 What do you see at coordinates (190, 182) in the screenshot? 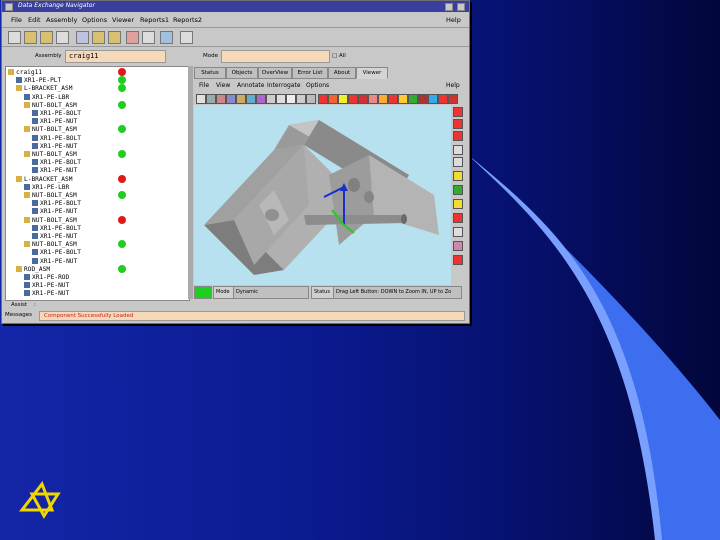
I see `tree-scrollbar` at bounding box center [190, 182].